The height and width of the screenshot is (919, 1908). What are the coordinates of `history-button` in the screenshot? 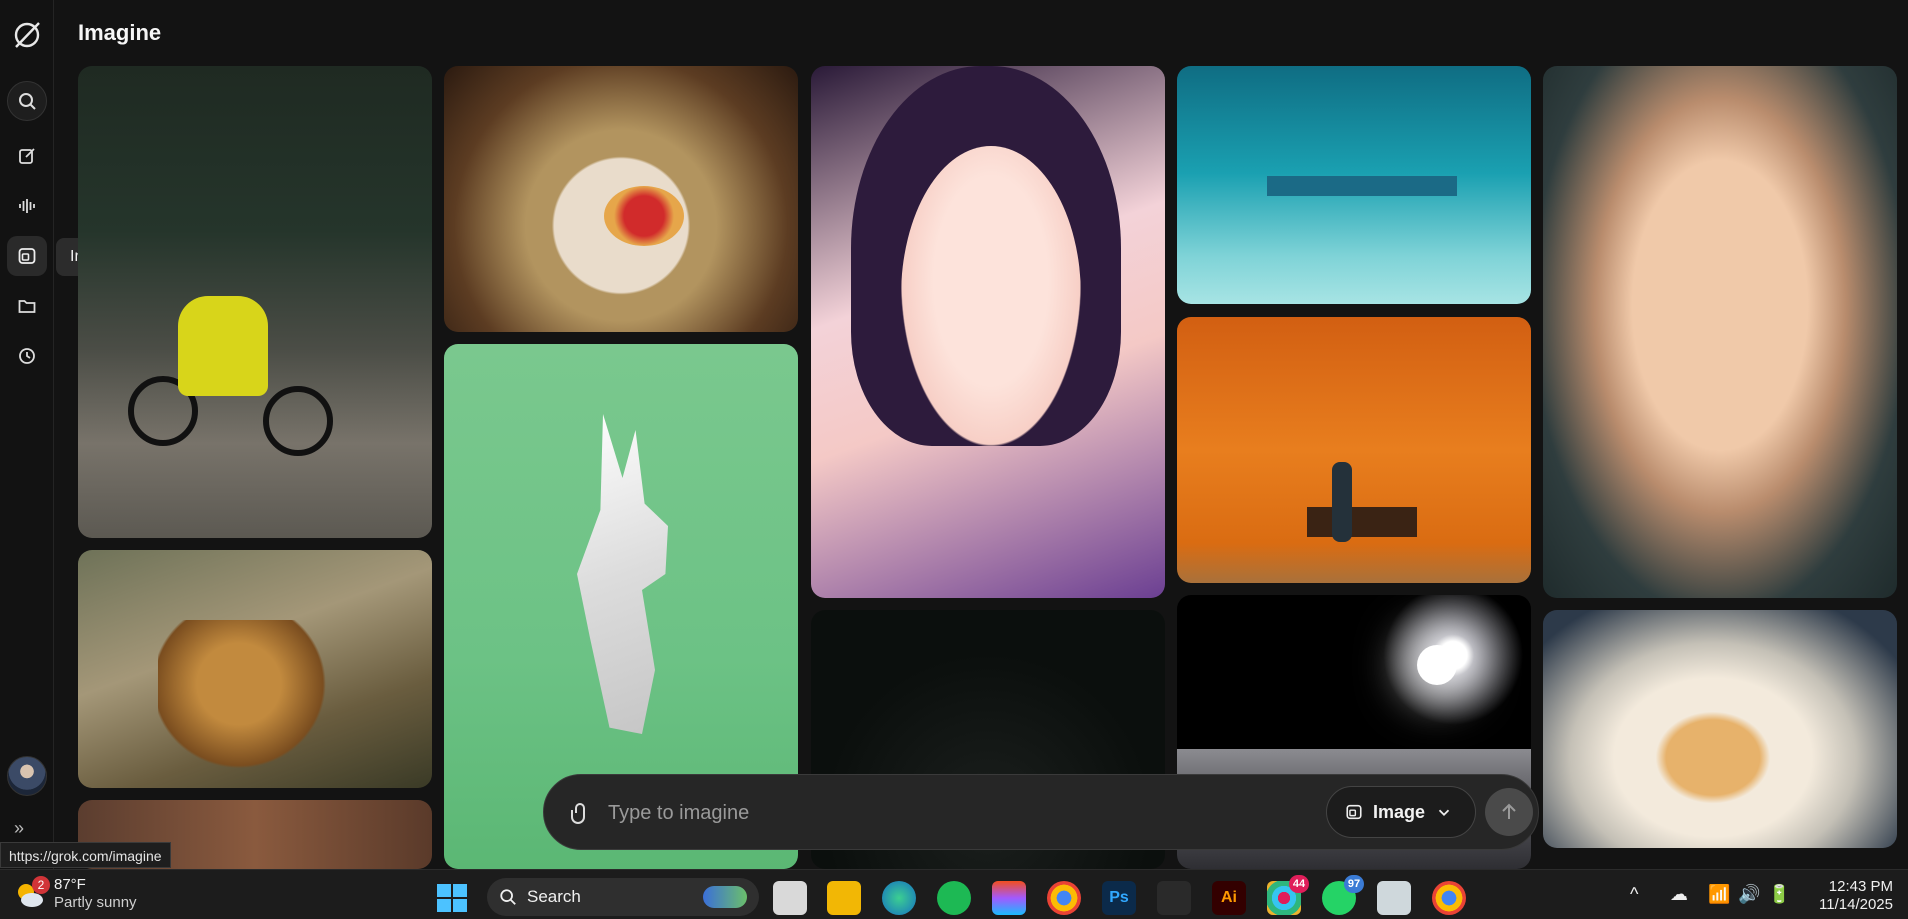 It's located at (27, 356).